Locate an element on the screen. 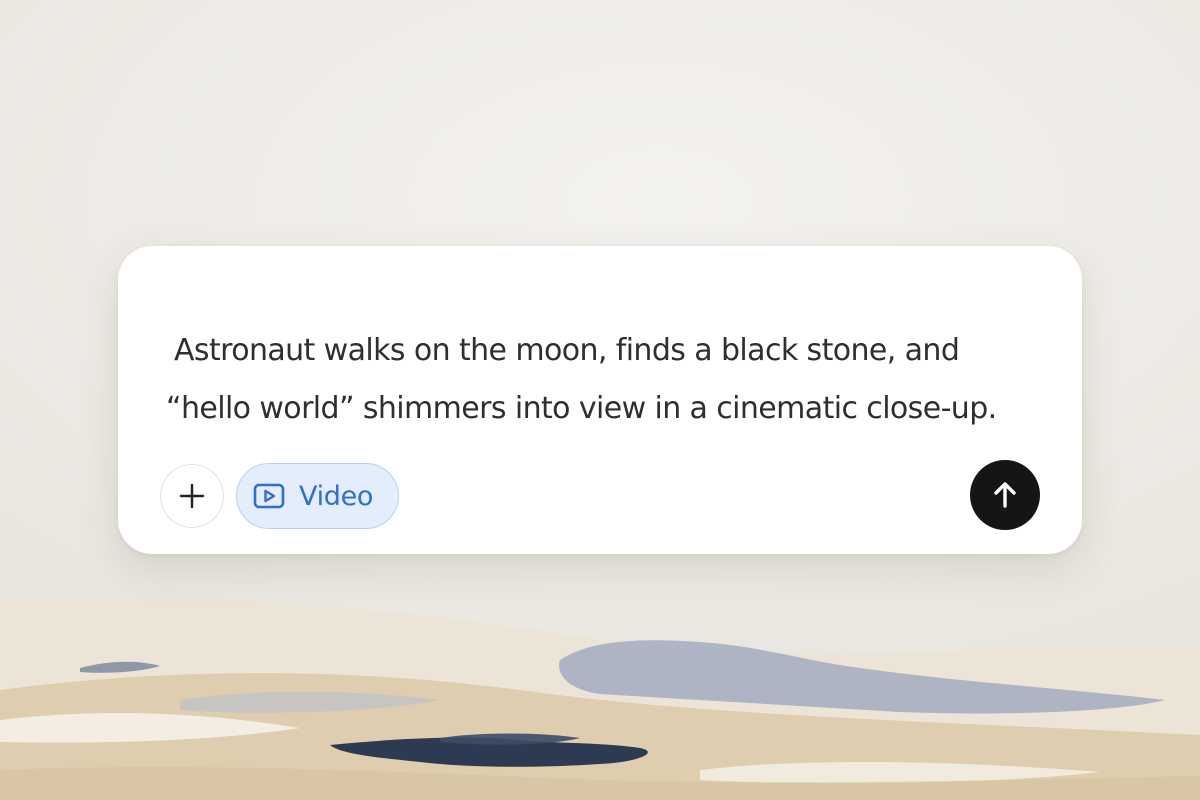  plus-icon is located at coordinates (192, 496).